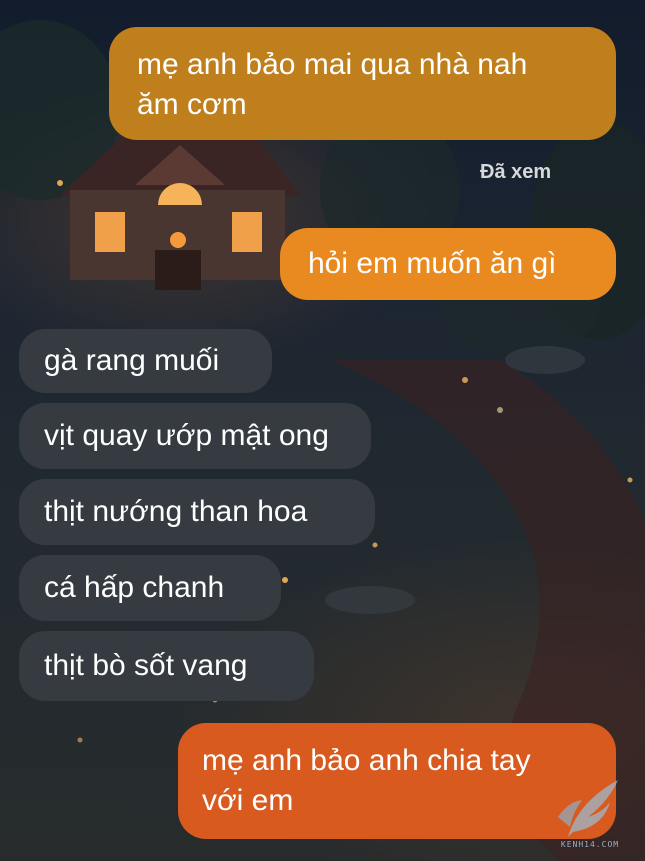  Describe the element at coordinates (145, 361) in the screenshot. I see `message-bubble-incoming: gà rang muối` at that location.